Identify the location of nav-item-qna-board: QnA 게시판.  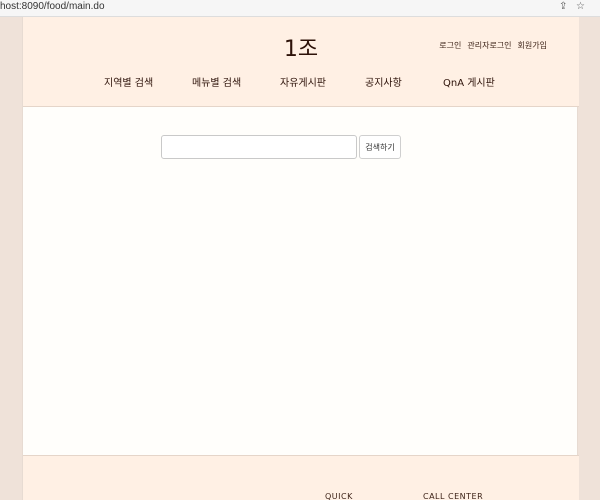
(469, 81).